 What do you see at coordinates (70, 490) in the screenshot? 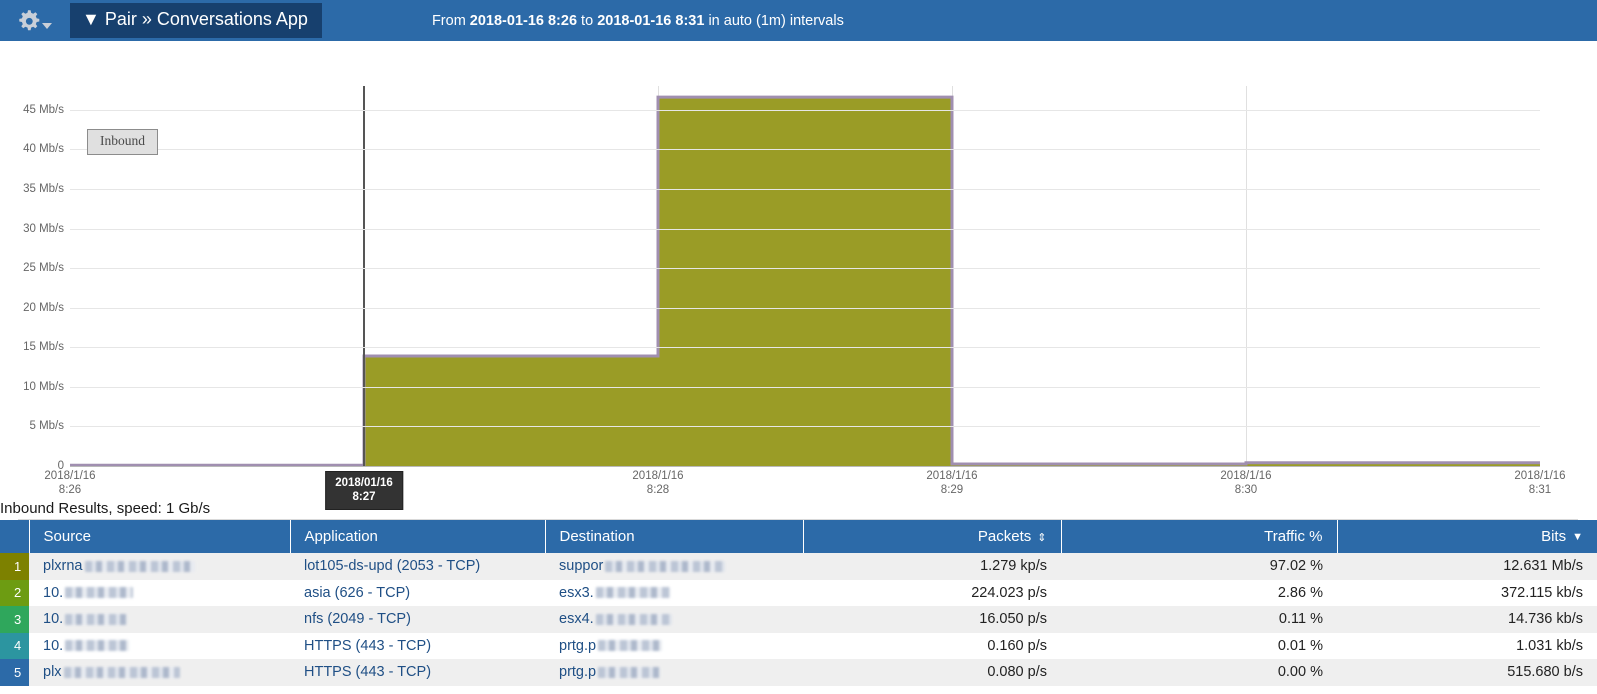
I see `x-tick-time: 8:26` at bounding box center [70, 490].